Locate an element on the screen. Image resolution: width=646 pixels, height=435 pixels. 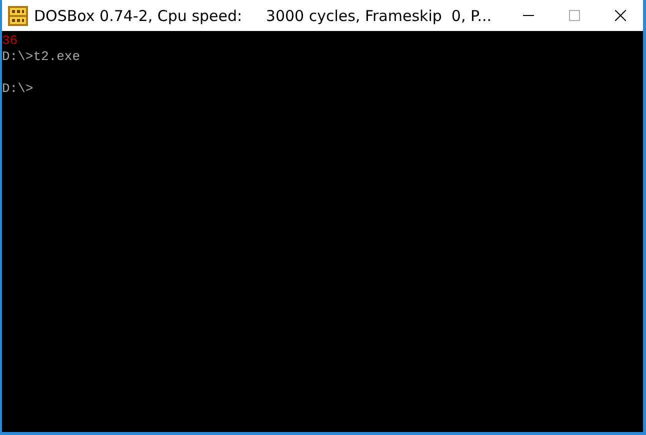
console-line: D:\>t2.exe is located at coordinates (41, 57).